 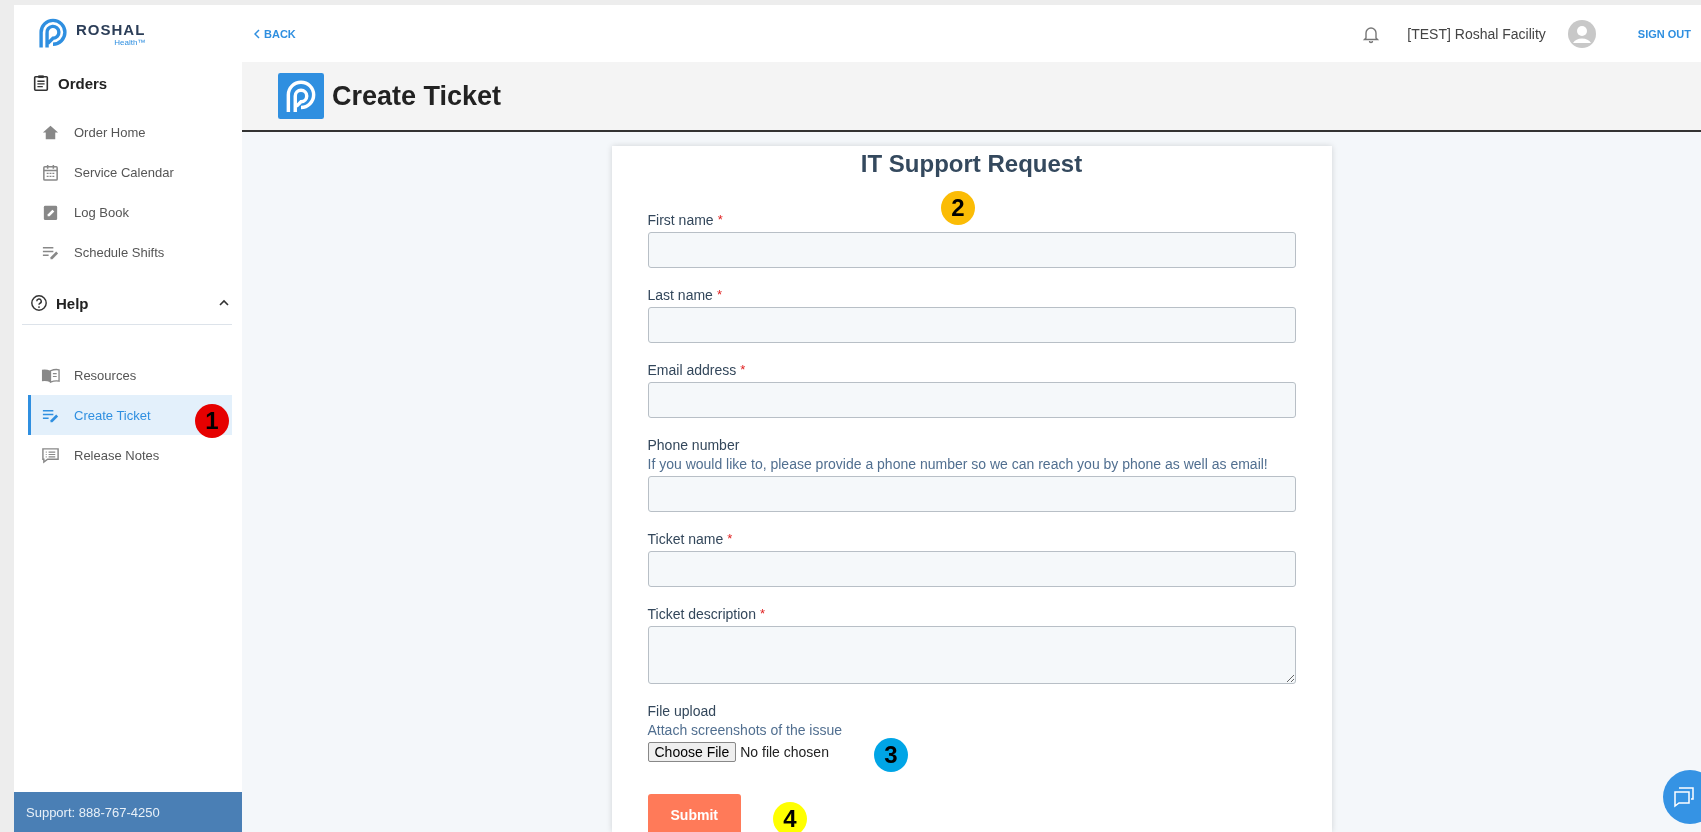 I want to click on user-name: [TEST] Roshal Facility, so click(x=1476, y=33).